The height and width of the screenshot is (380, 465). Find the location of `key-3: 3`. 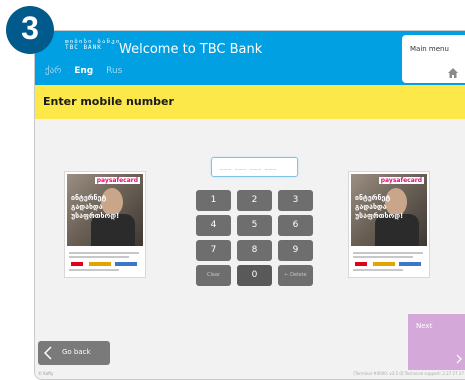

key-3: 3 is located at coordinates (295, 200).